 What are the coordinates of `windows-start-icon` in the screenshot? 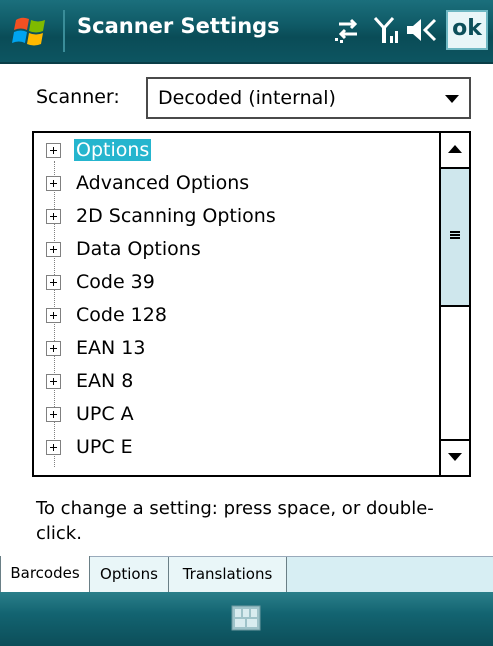 It's located at (32, 31).